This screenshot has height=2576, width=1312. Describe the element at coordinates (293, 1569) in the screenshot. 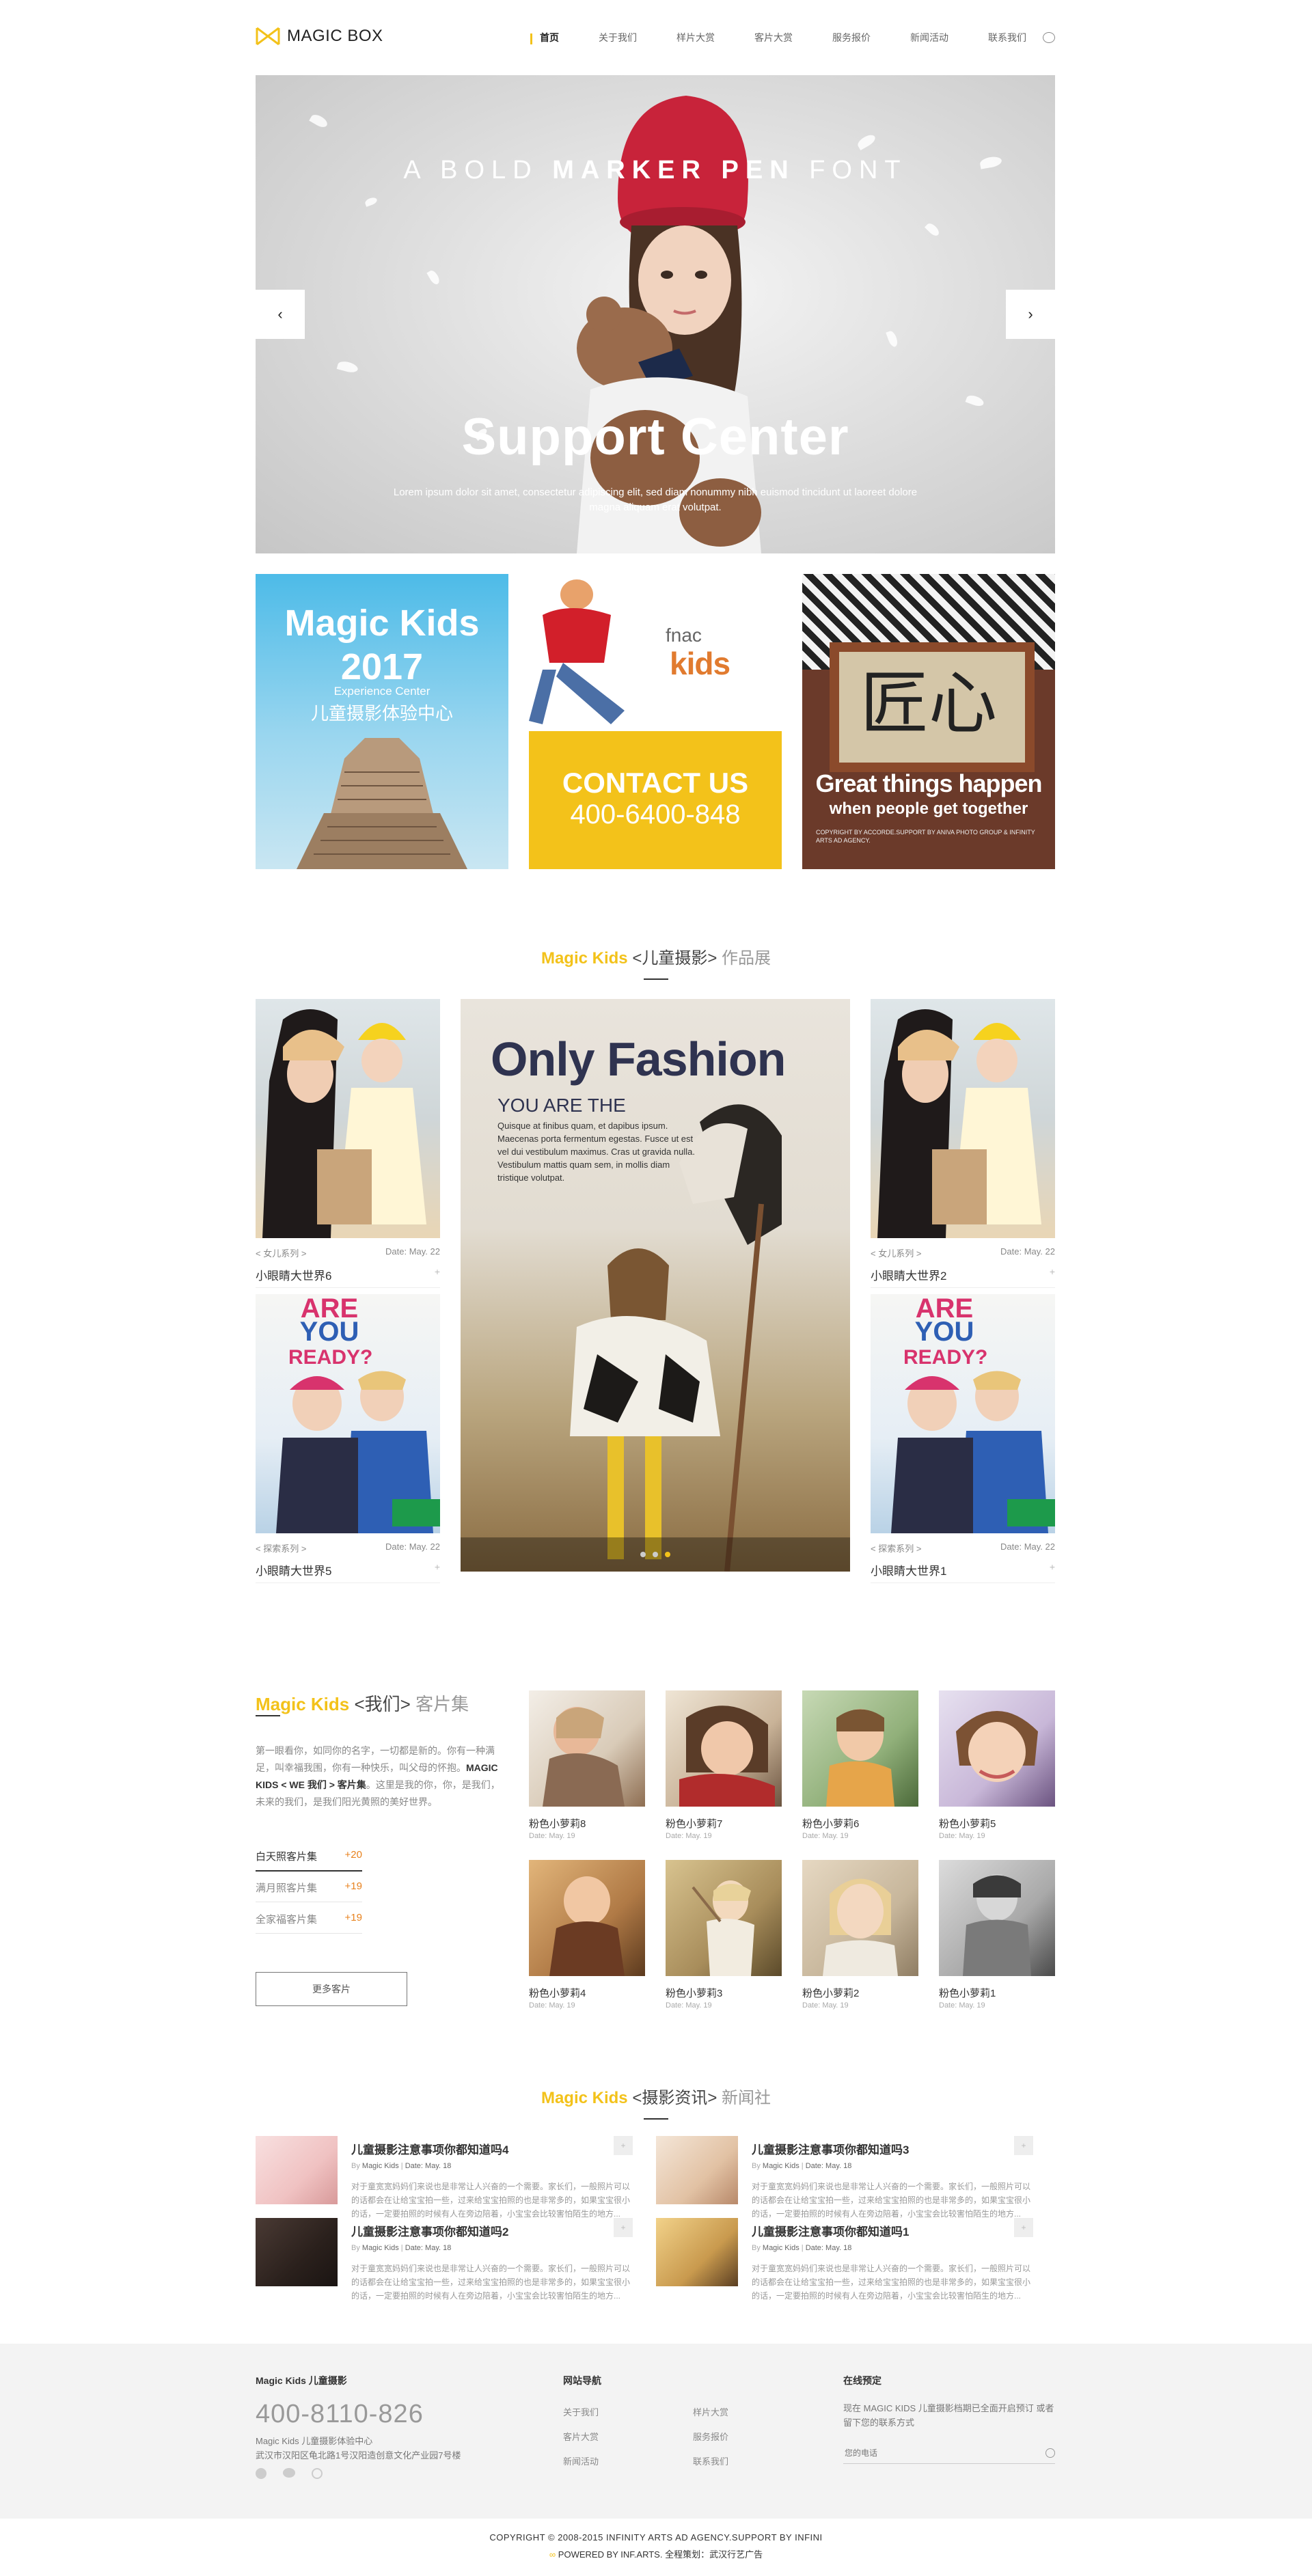

I see `card-title: 小眼睛大世界5` at that location.